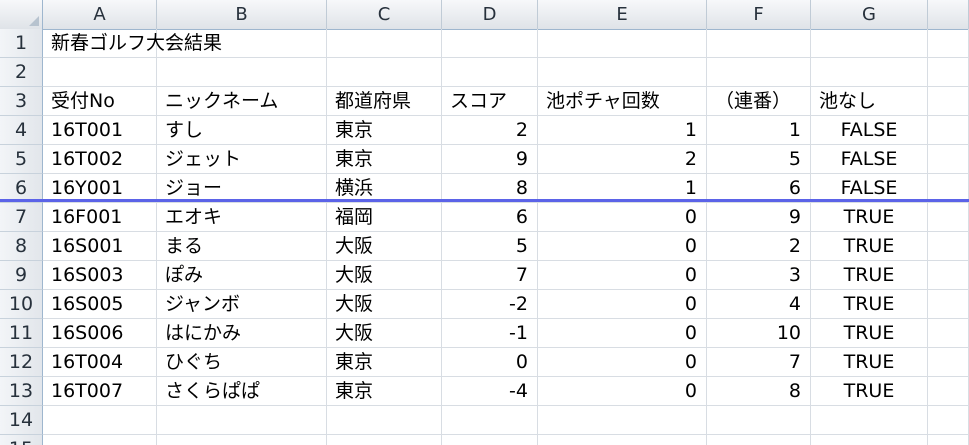 This screenshot has height=445, width=969. What do you see at coordinates (948, 246) in the screenshot?
I see `cell-h8` at bounding box center [948, 246].